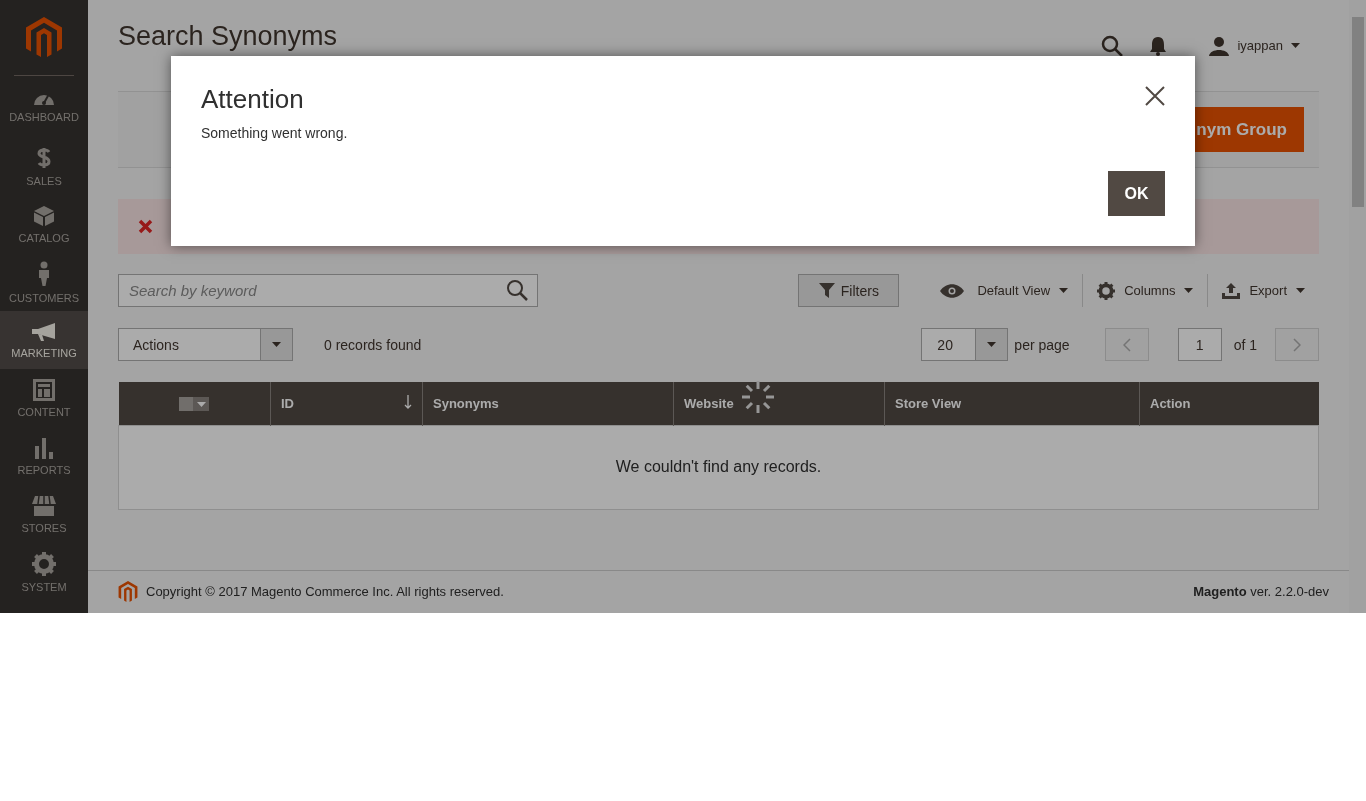  I want to click on copyright-text: Copyright © 2017 Magento Commerce Inc. All rights reserved., so click(325, 591).